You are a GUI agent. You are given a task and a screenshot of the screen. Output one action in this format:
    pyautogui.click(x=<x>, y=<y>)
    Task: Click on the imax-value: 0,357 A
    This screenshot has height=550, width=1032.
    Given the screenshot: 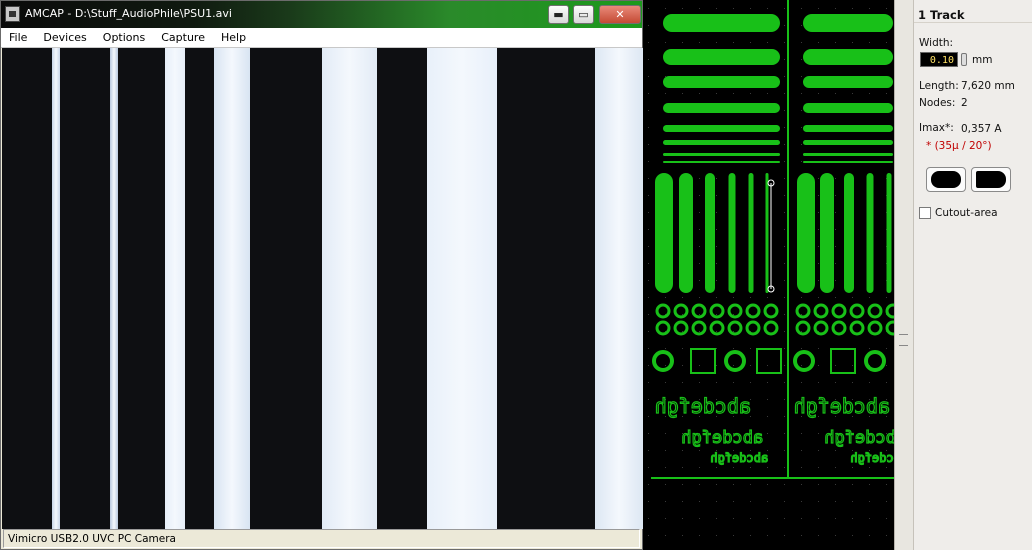 What is the action you would take?
    pyautogui.click(x=981, y=129)
    